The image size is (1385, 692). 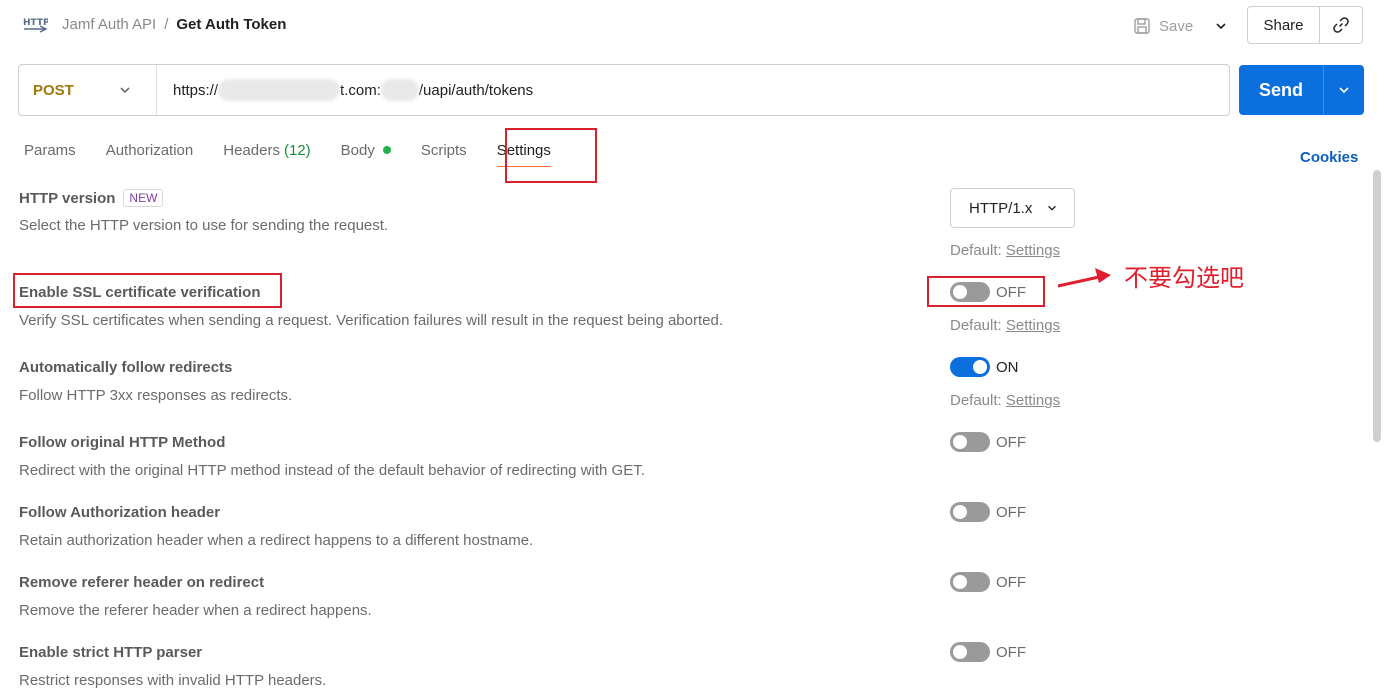 I want to click on follow-auth-header-toggle: OFF, so click(x=988, y=512).